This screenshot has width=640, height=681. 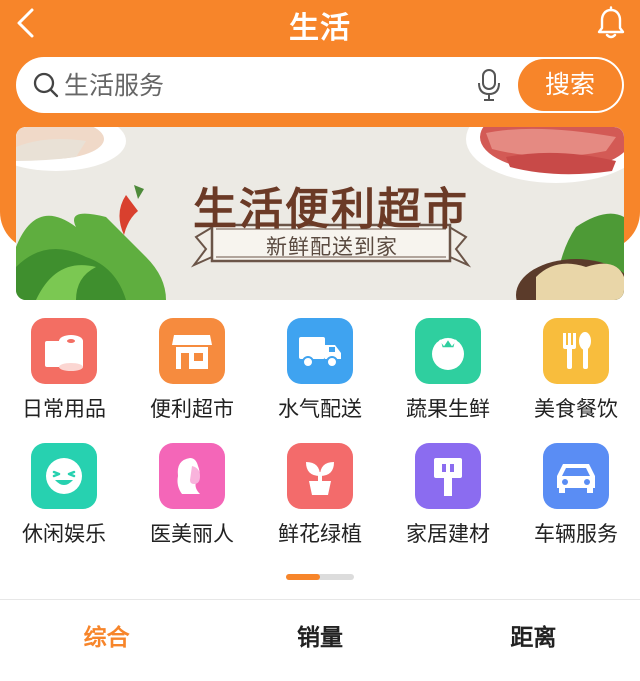 What do you see at coordinates (64, 409) in the screenshot?
I see `category-label: 日常用品` at bounding box center [64, 409].